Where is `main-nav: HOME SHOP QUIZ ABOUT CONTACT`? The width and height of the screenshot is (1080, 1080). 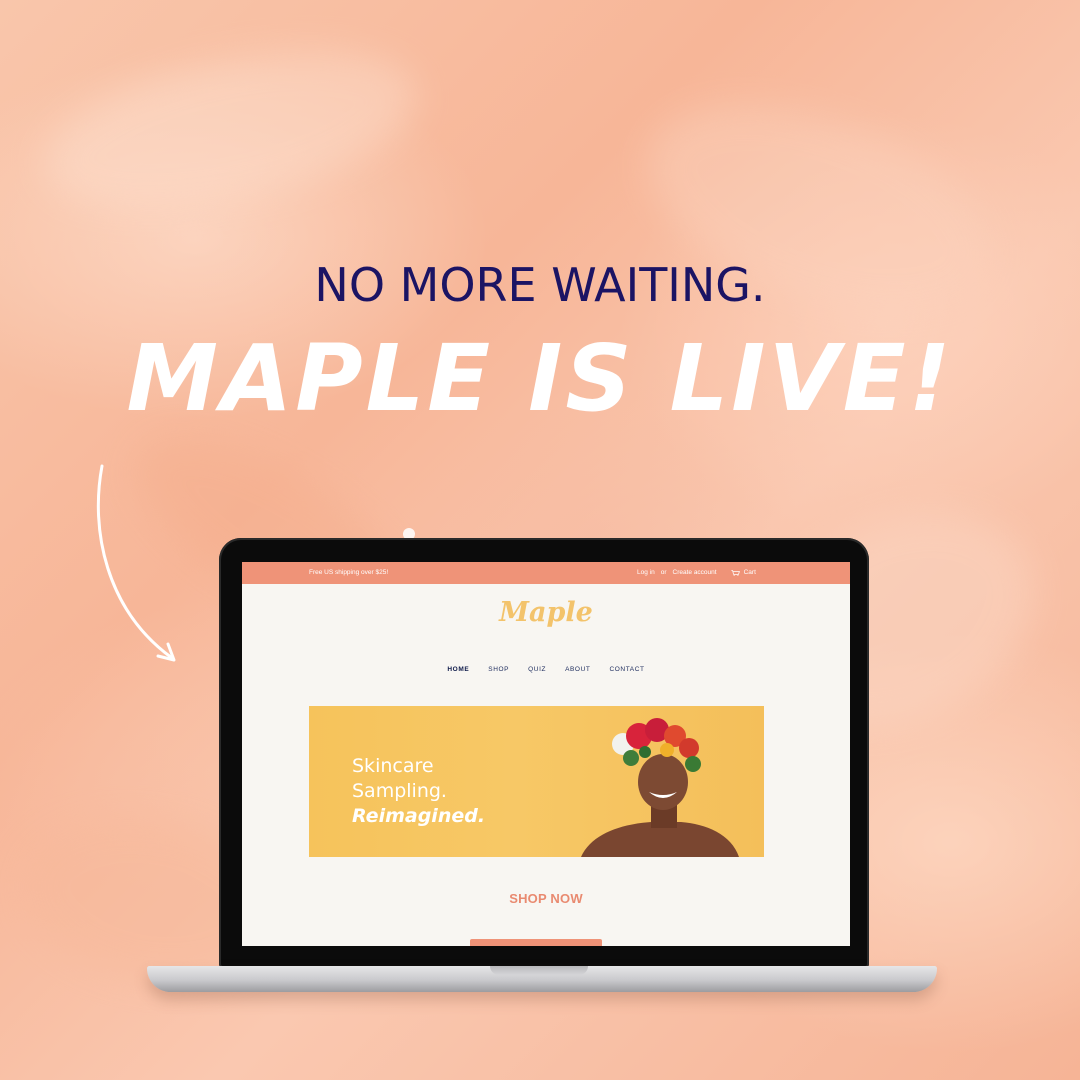 main-nav: HOME SHOP QUIZ ABOUT CONTACT is located at coordinates (546, 669).